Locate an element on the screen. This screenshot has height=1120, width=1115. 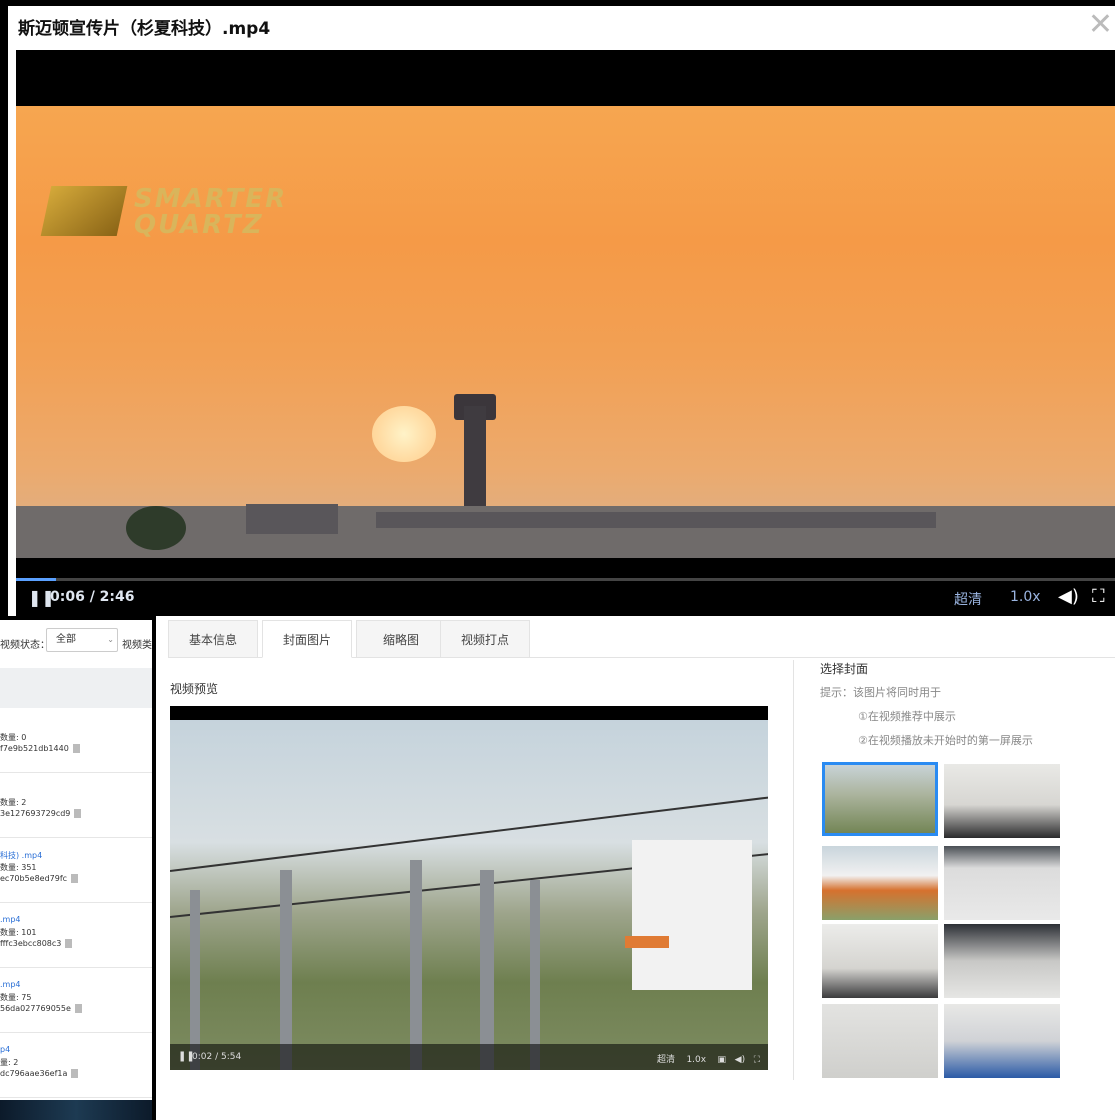
cover-section-title: 选择封面 is located at coordinates (844, 669).